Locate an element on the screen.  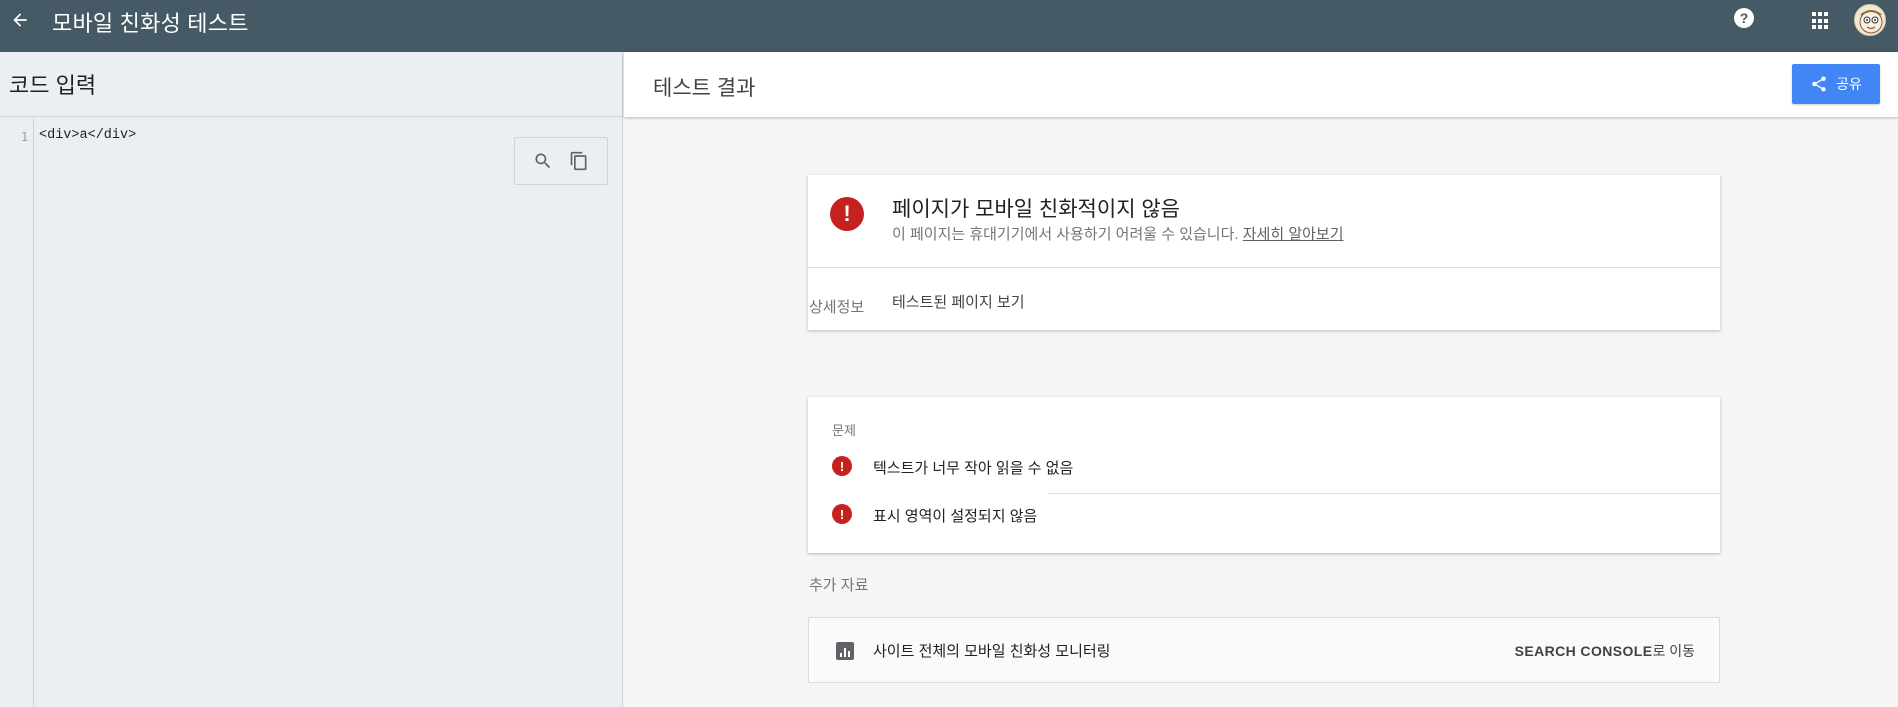
issue-text: 텍스트가 너무 작아 읽을 수 없음 is located at coordinates (973, 468).